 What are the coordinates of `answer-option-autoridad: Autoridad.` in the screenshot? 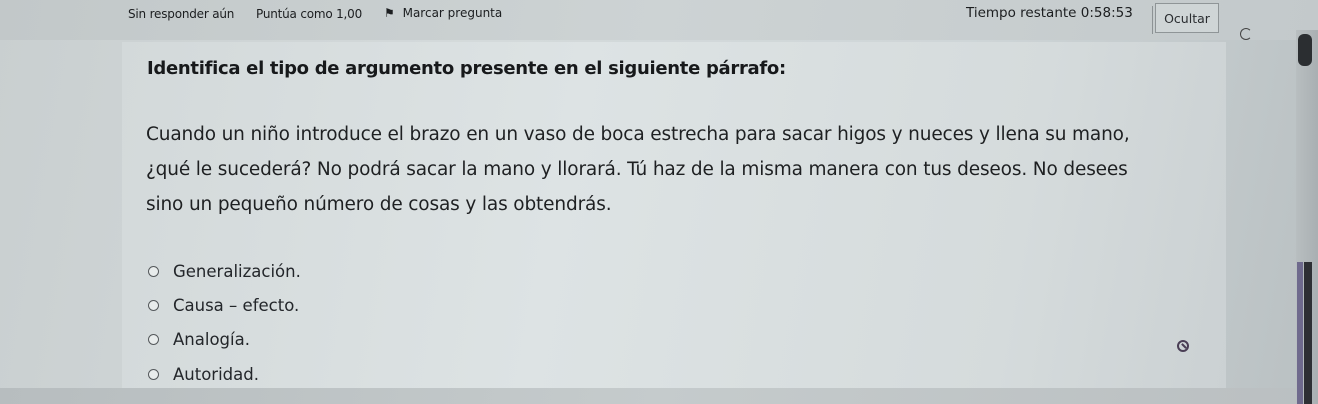 It's located at (203, 374).